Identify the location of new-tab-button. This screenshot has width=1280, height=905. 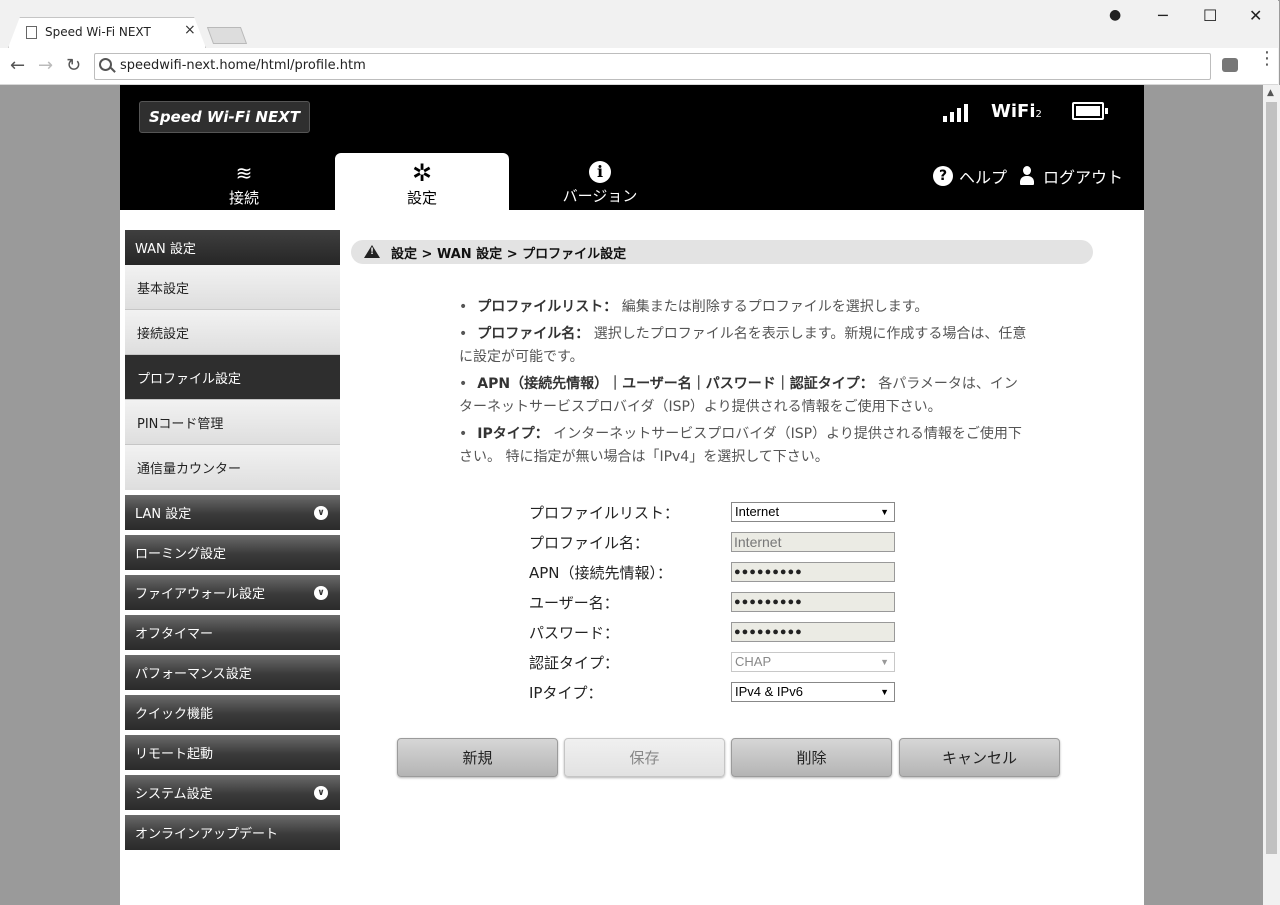
(227, 35).